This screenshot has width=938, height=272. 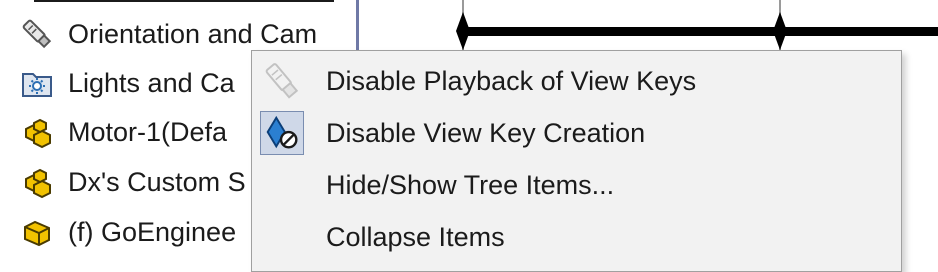 What do you see at coordinates (184, 1) in the screenshot?
I see `tree-top-partial-row` at bounding box center [184, 1].